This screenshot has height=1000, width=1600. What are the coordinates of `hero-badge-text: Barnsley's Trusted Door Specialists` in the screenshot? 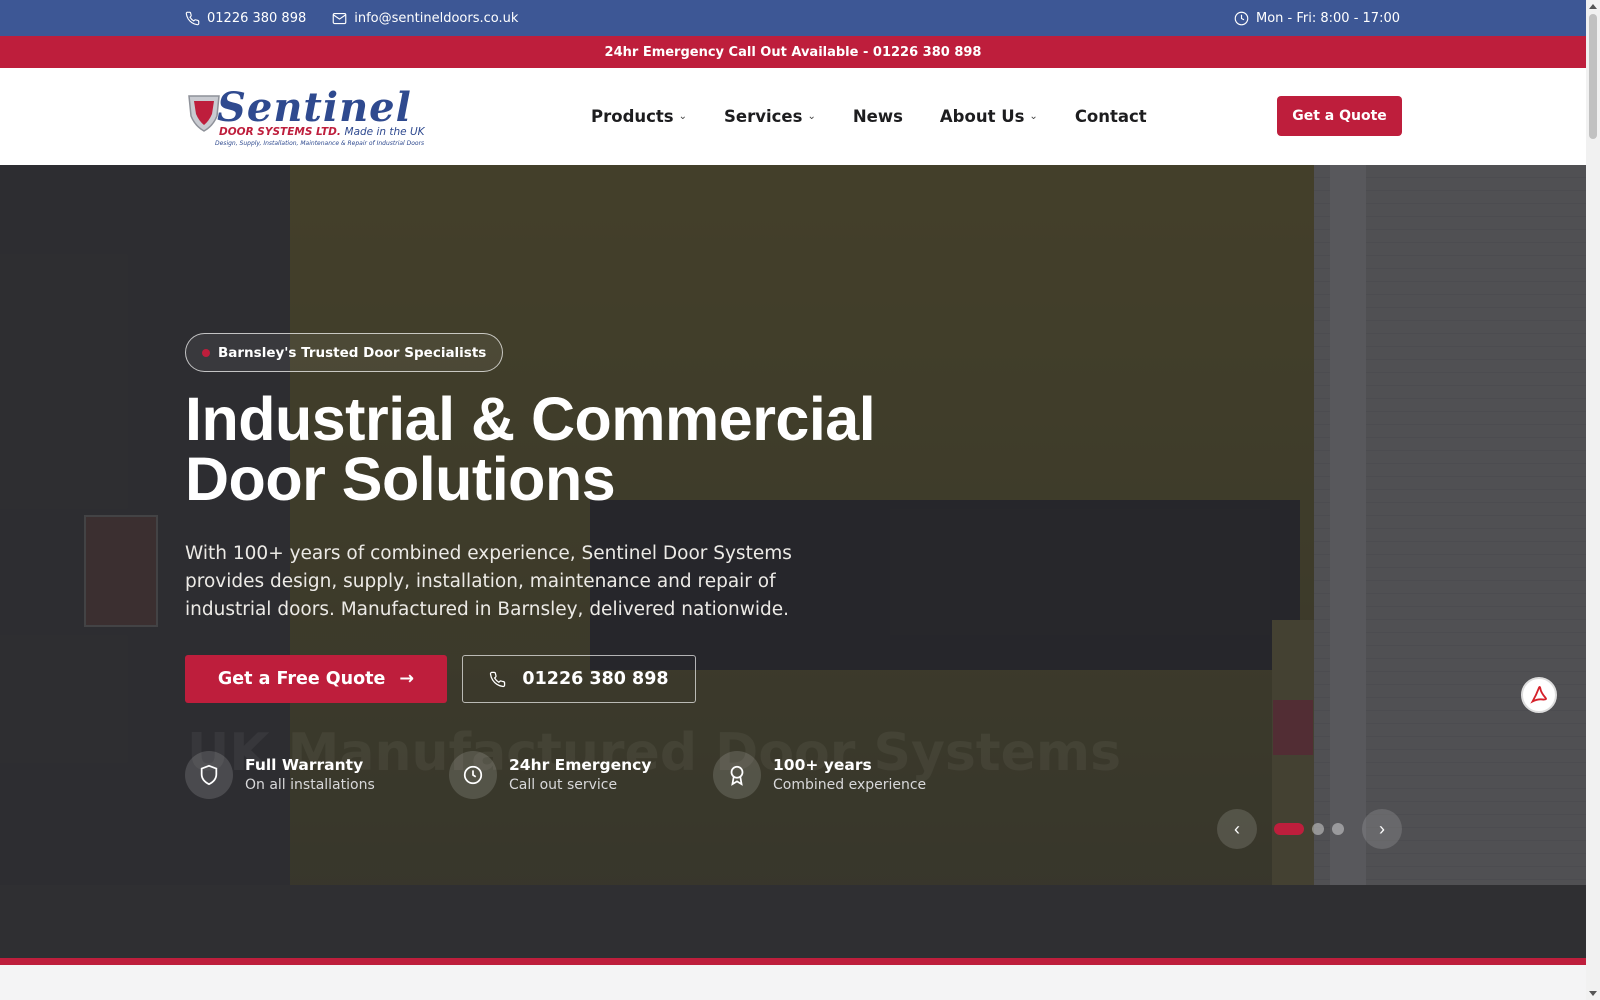 It's located at (352, 352).